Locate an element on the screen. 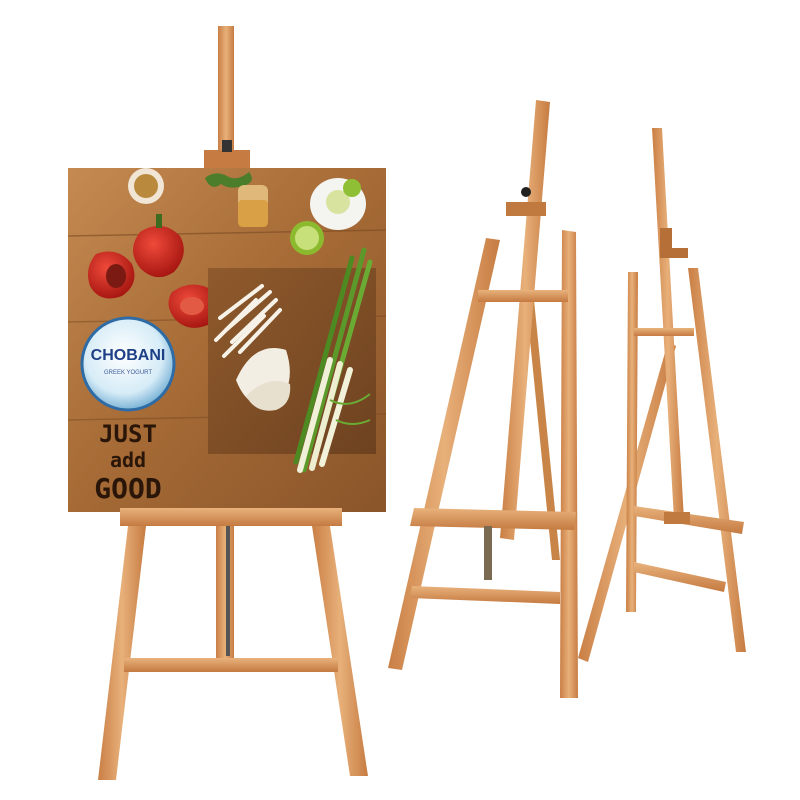 The image size is (800, 800). easel-side-view is located at coordinates (662, 395).